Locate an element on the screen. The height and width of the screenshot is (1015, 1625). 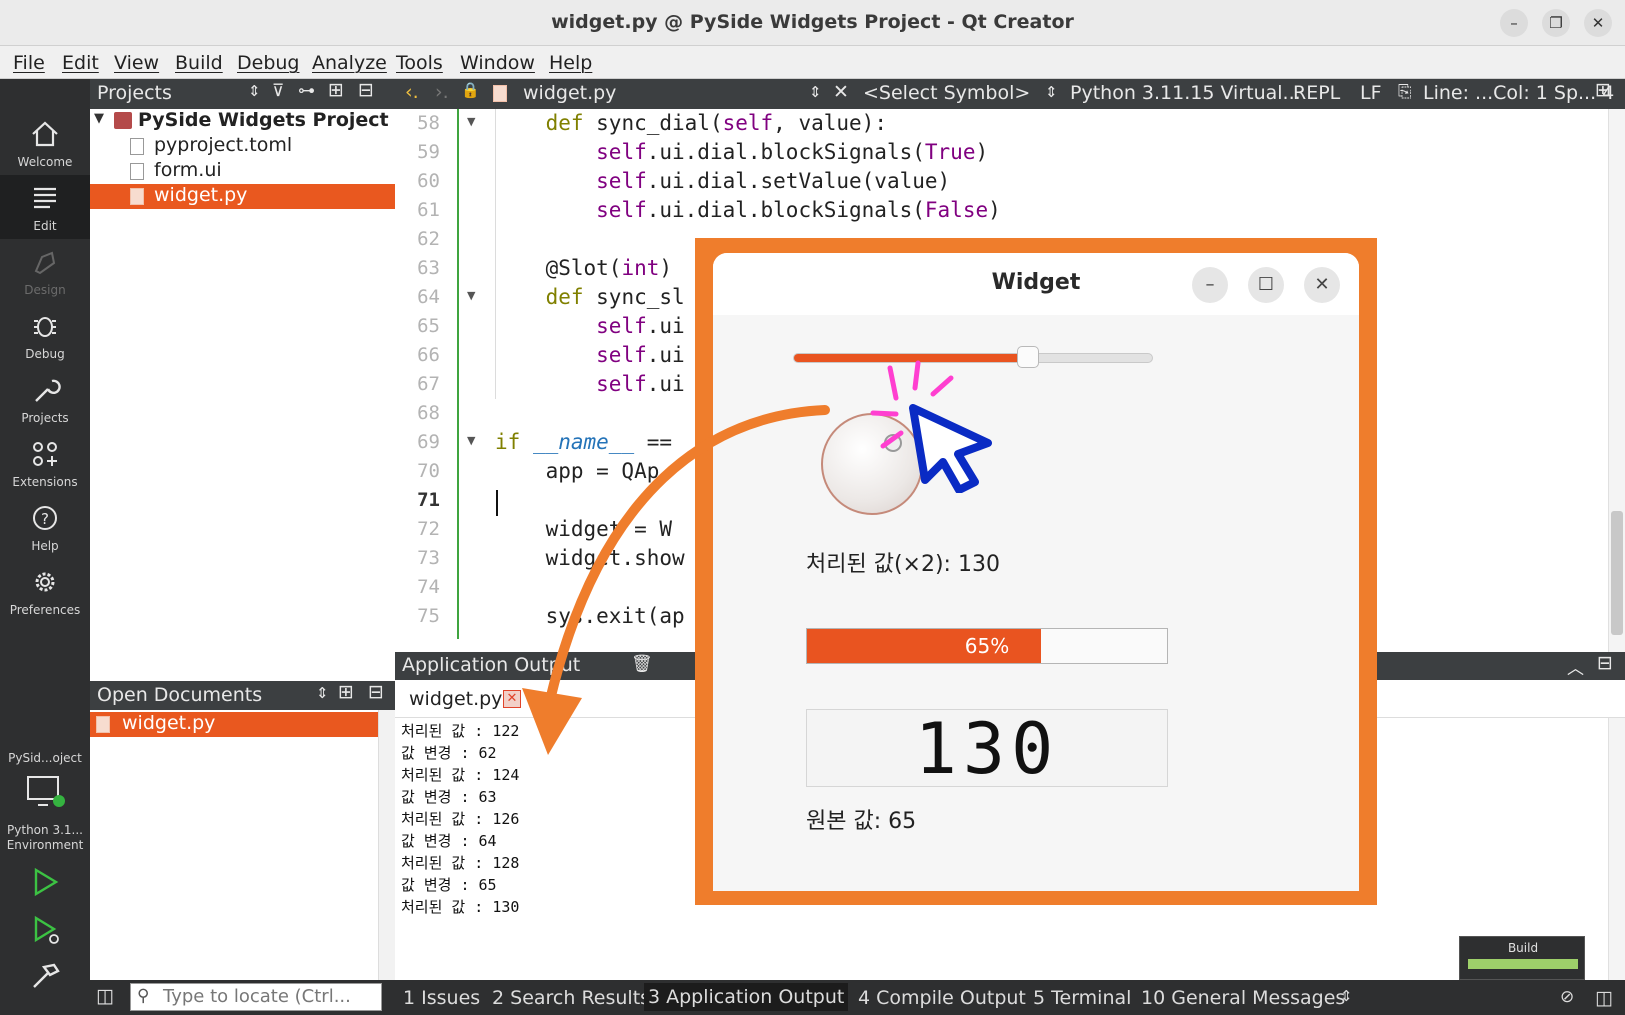
code-line: @Slot(int) is located at coordinates (584, 268).